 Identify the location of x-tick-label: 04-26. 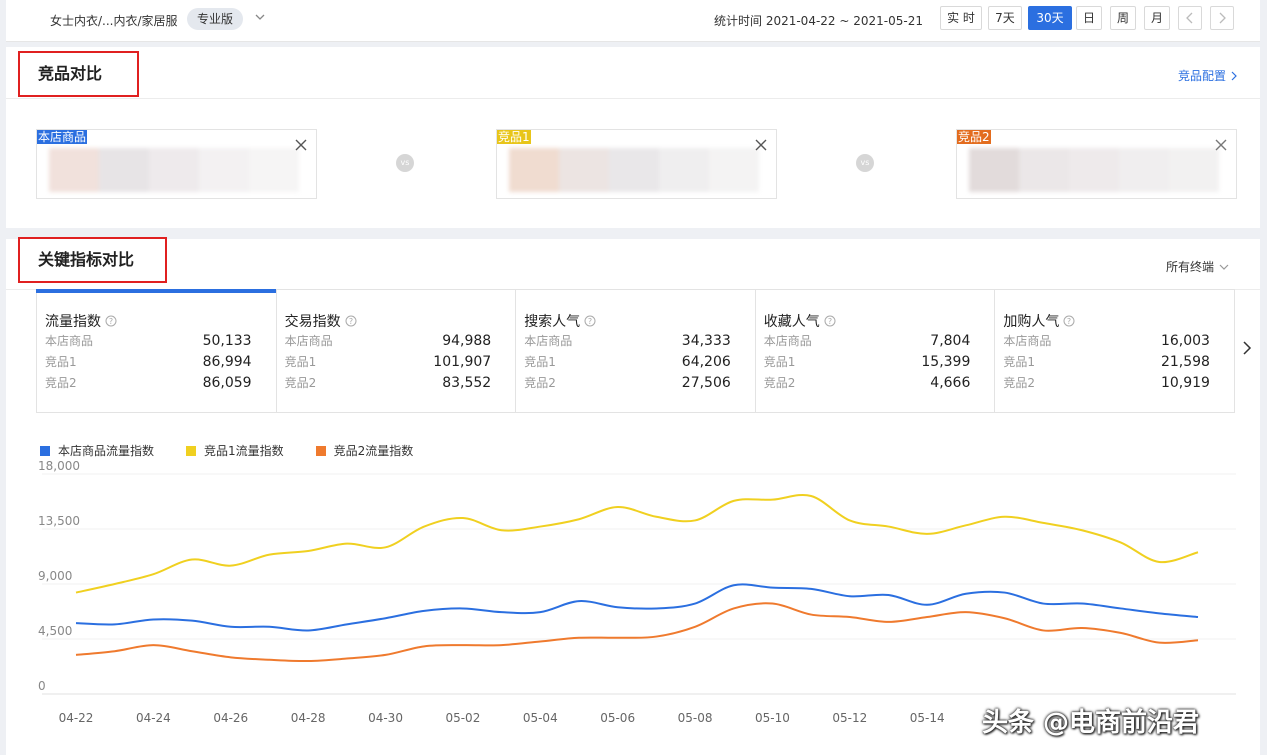
(230, 718).